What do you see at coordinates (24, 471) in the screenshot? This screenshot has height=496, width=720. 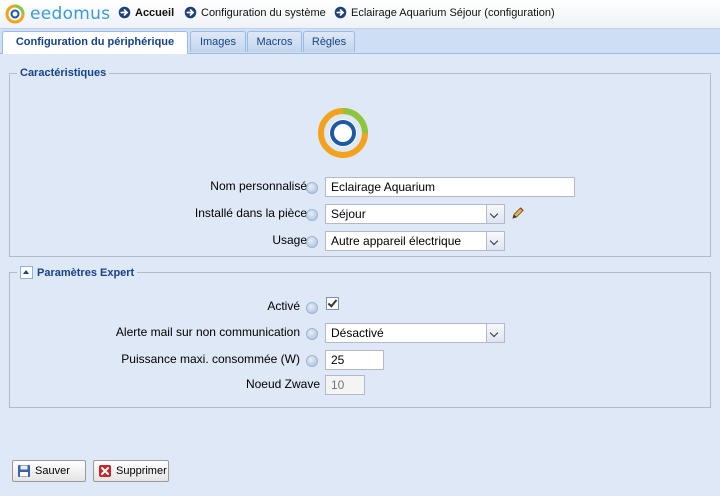 I see `floppy-disk-icon` at bounding box center [24, 471].